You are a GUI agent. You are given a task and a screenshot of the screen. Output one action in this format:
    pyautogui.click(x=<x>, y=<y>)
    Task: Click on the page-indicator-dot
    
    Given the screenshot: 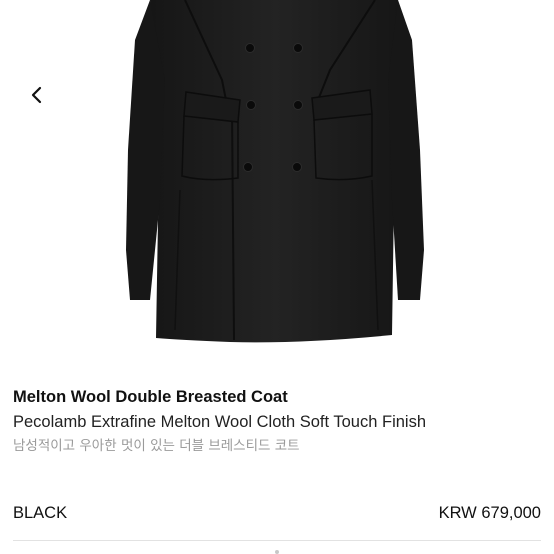 What is the action you would take?
    pyautogui.click(x=277, y=552)
    